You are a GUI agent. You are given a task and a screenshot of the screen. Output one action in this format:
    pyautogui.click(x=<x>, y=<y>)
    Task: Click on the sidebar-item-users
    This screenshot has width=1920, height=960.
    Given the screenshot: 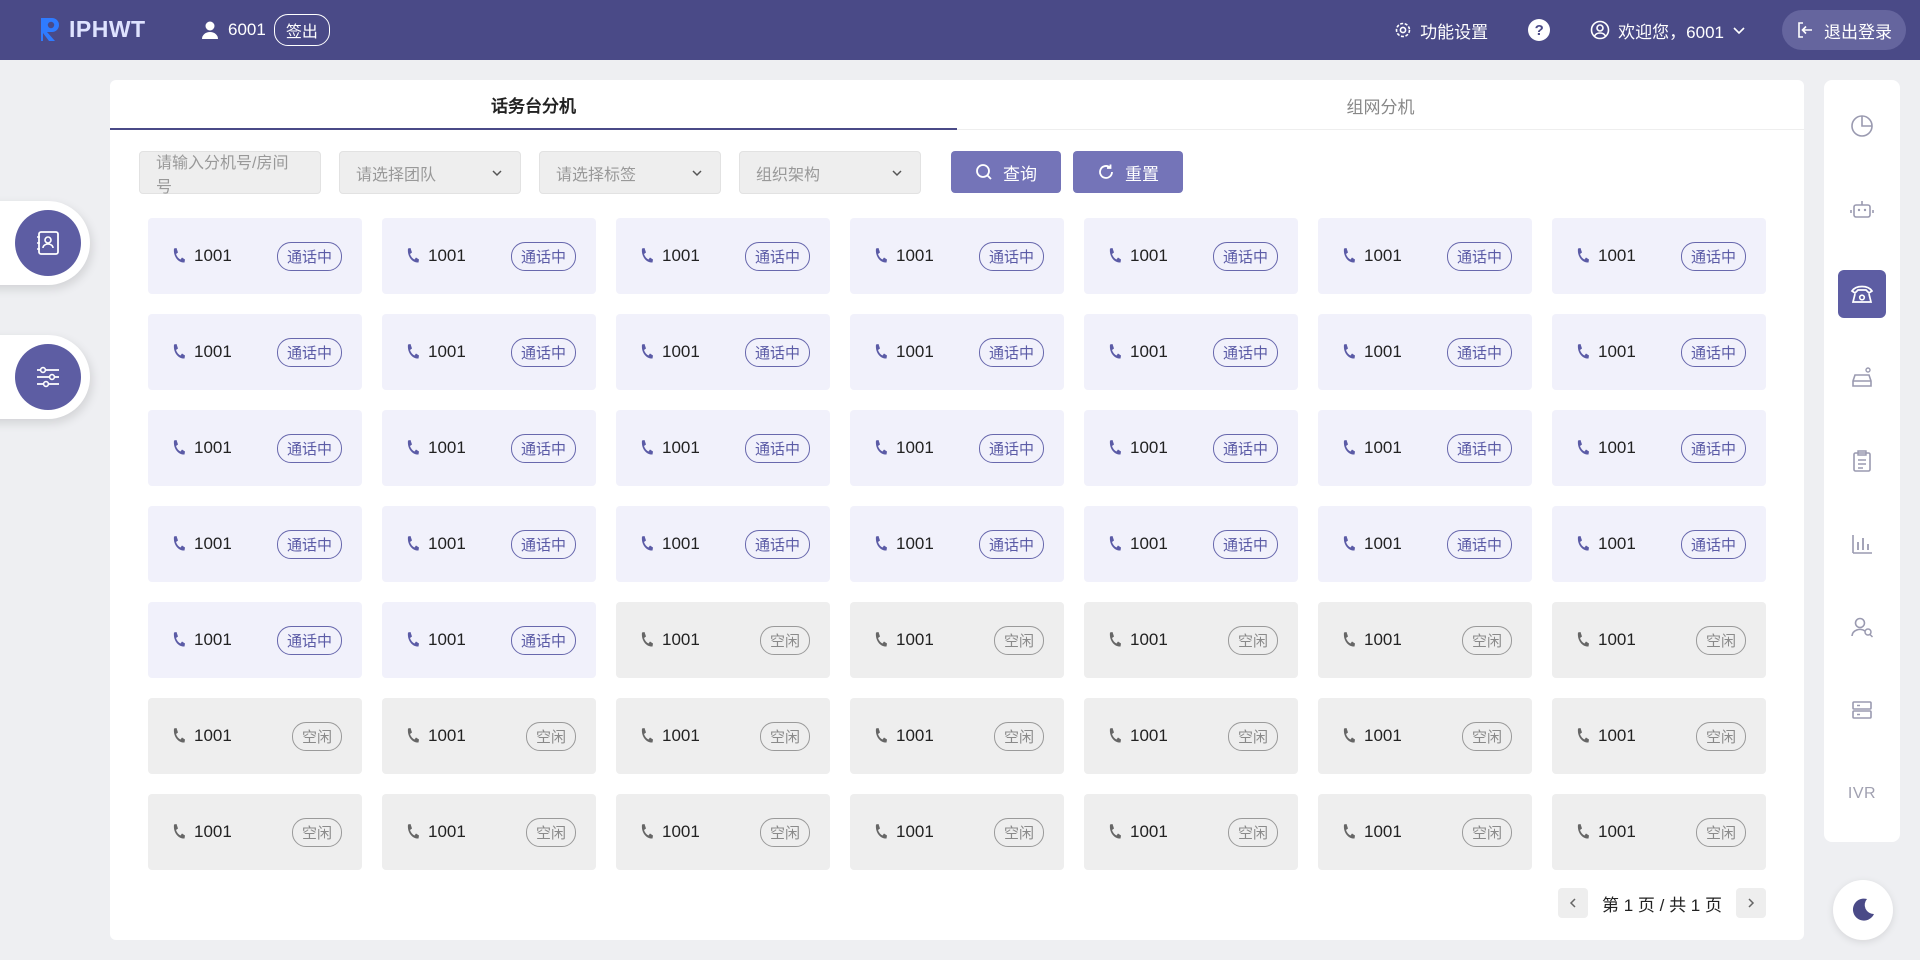 What is the action you would take?
    pyautogui.click(x=1862, y=627)
    